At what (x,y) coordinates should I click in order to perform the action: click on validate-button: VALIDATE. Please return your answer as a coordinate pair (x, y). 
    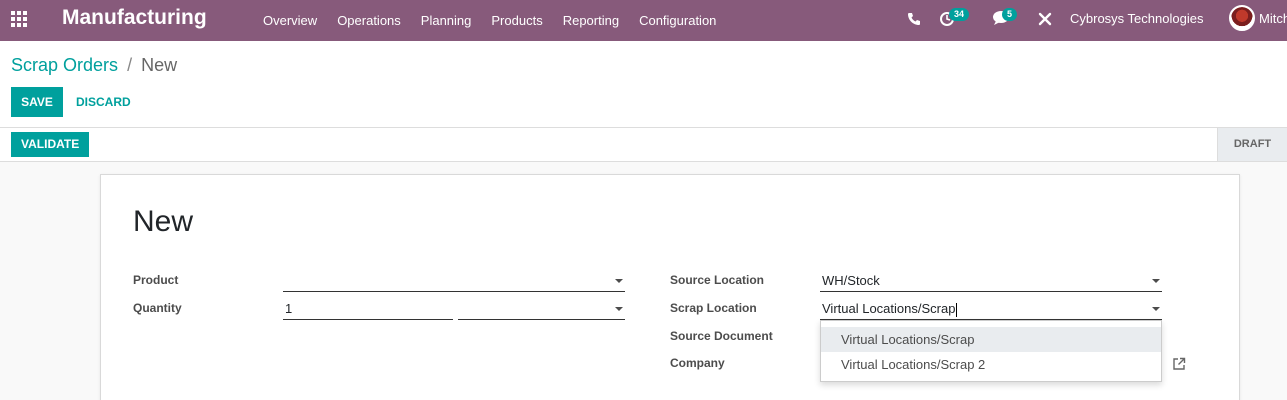
    Looking at the image, I should click on (50, 144).